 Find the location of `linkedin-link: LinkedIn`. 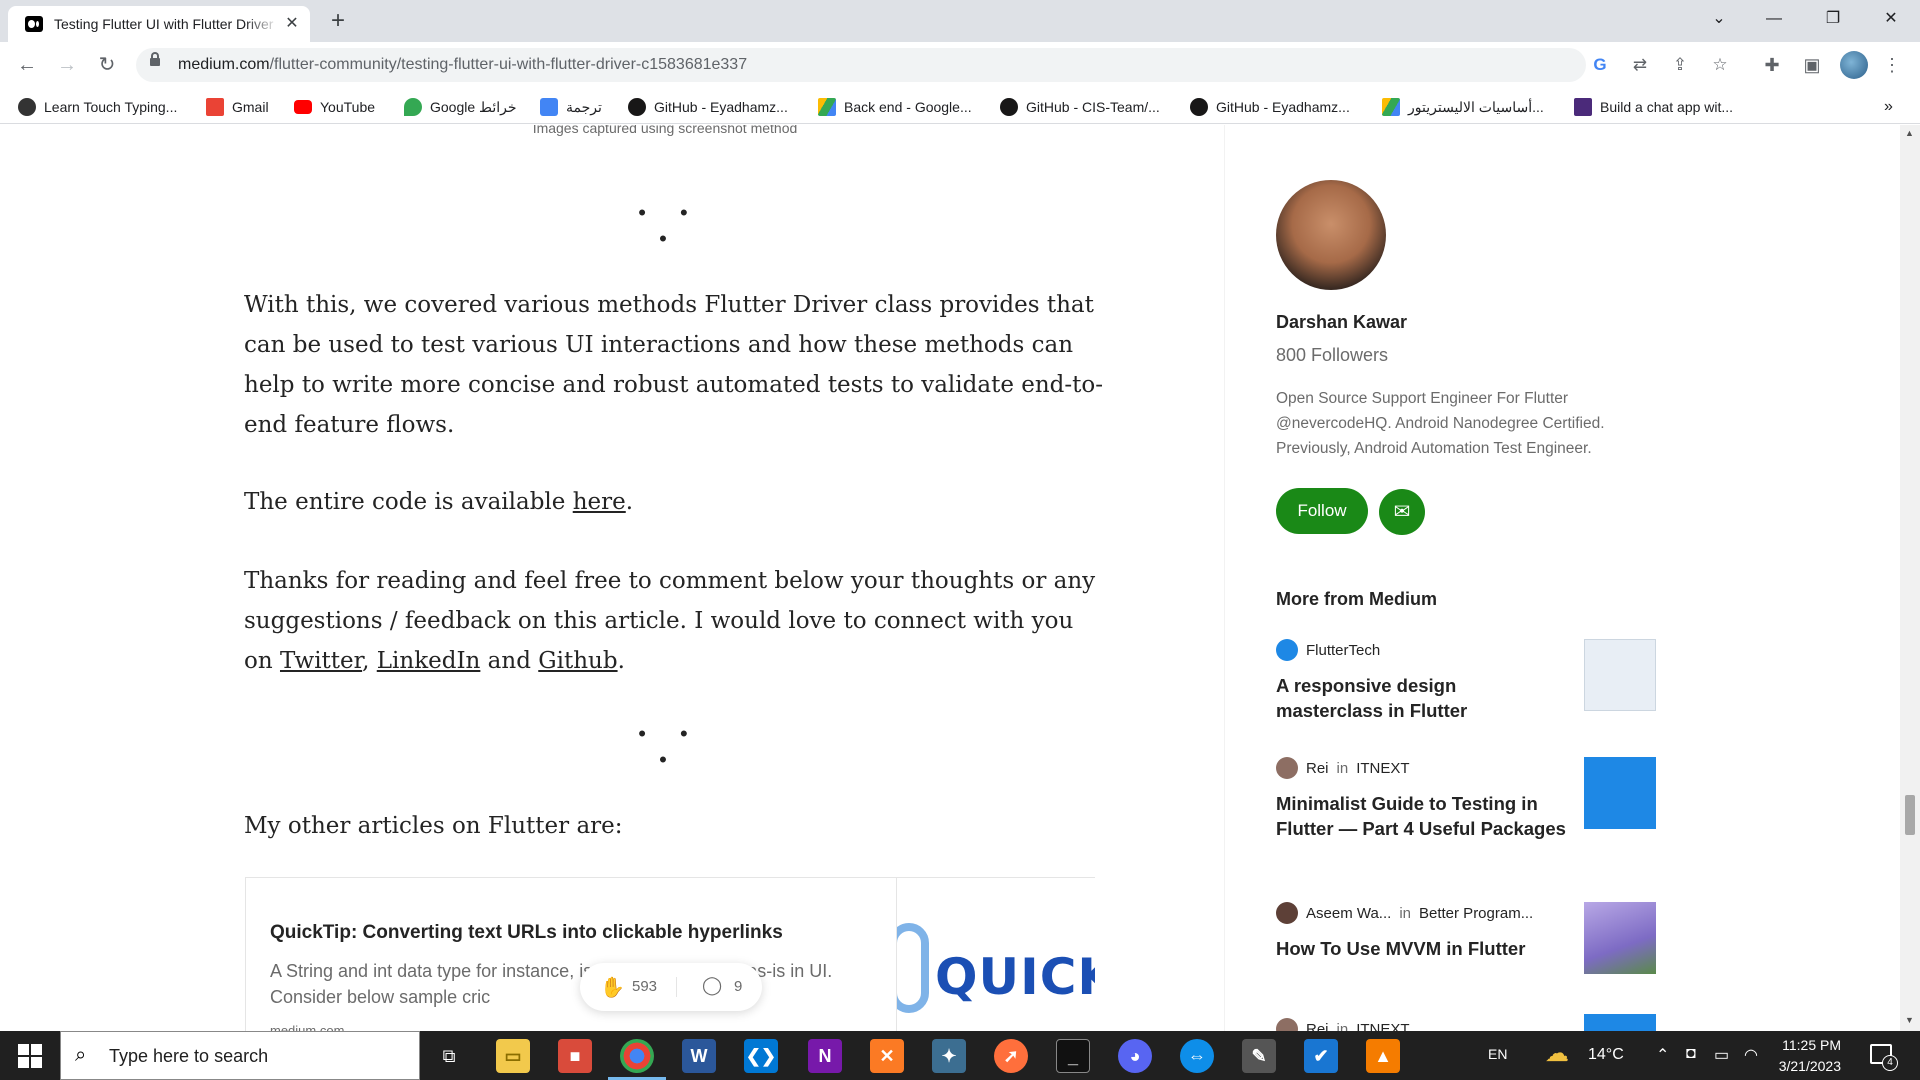

linkedin-link: LinkedIn is located at coordinates (429, 661).